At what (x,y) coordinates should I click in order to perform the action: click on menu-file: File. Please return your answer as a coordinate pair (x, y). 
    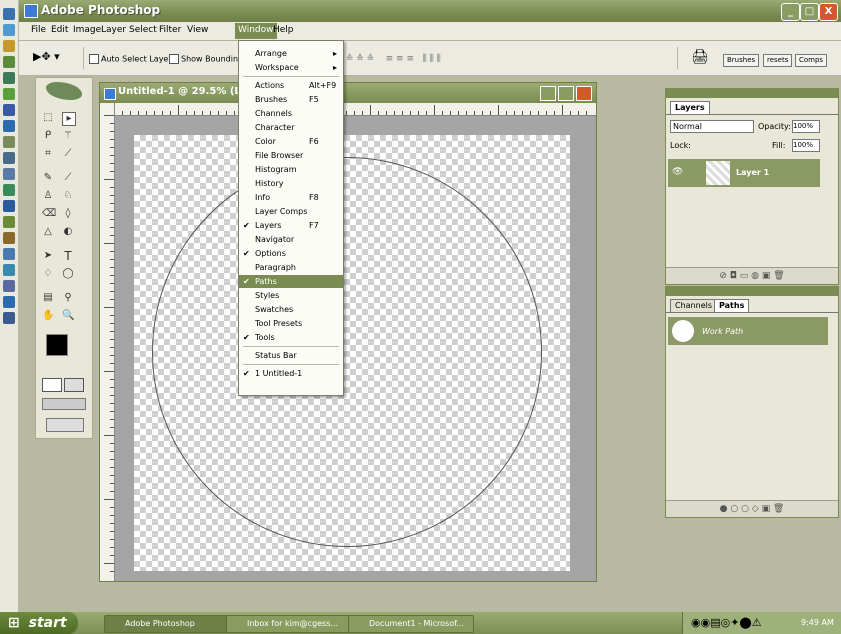
    Looking at the image, I should click on (38, 30).